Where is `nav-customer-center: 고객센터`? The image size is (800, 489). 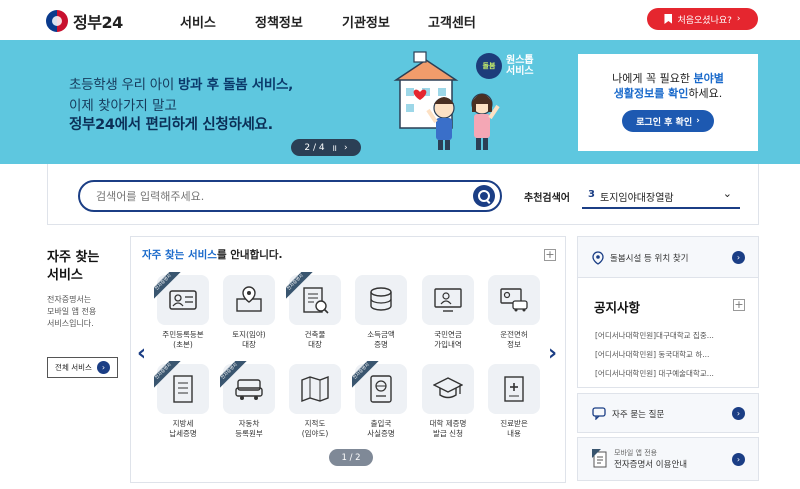
nav-customer-center: 고객센터 is located at coordinates (452, 21).